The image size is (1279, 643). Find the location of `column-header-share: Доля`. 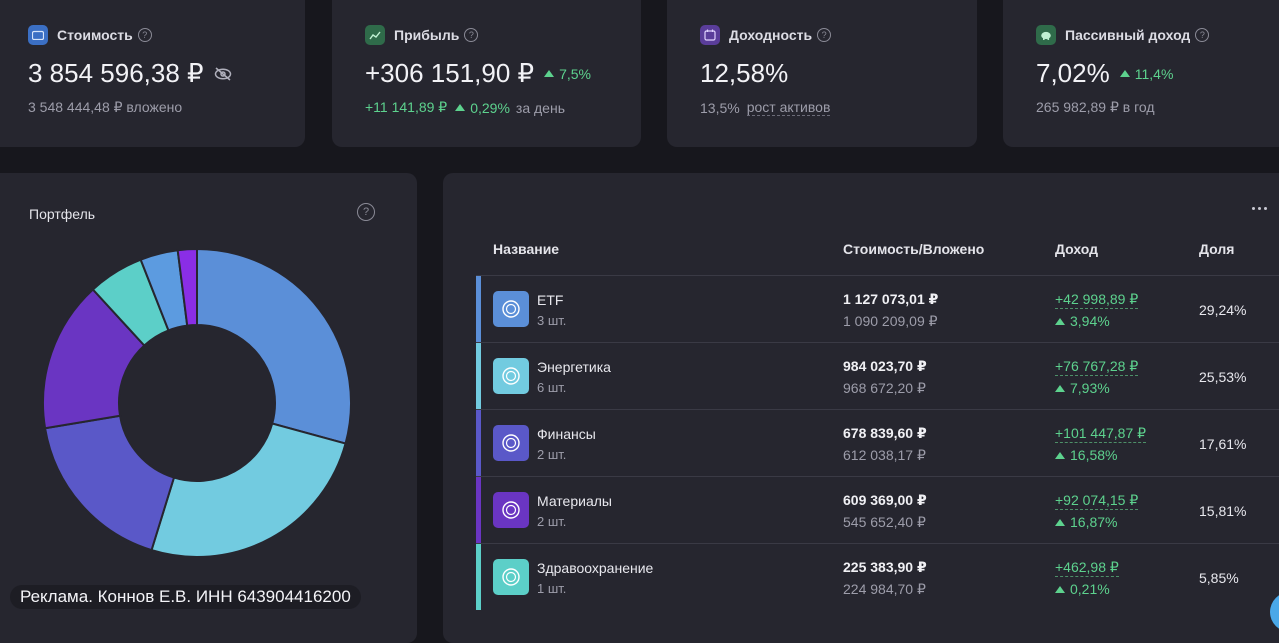

column-header-share: Доля is located at coordinates (1216, 249).